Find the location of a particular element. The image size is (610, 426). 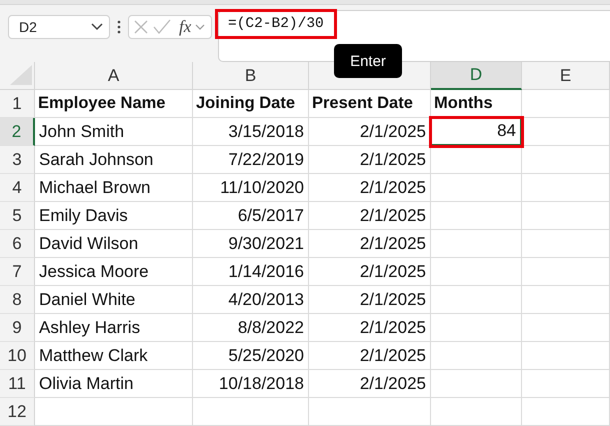

table-cell: Daniel White is located at coordinates (114, 300).